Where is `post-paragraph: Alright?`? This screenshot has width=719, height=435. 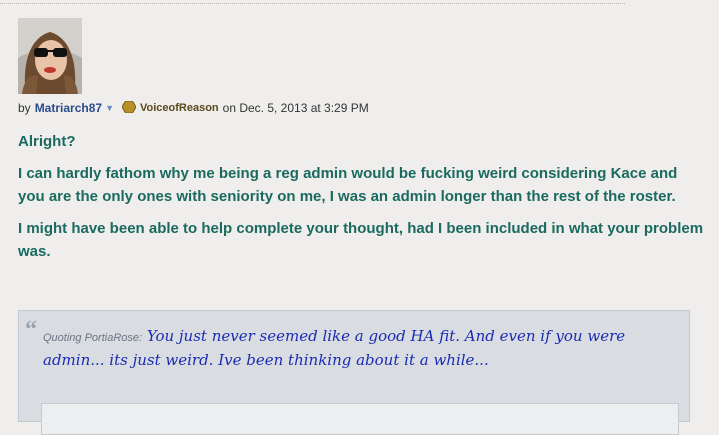 post-paragraph: Alright? is located at coordinates (47, 141).